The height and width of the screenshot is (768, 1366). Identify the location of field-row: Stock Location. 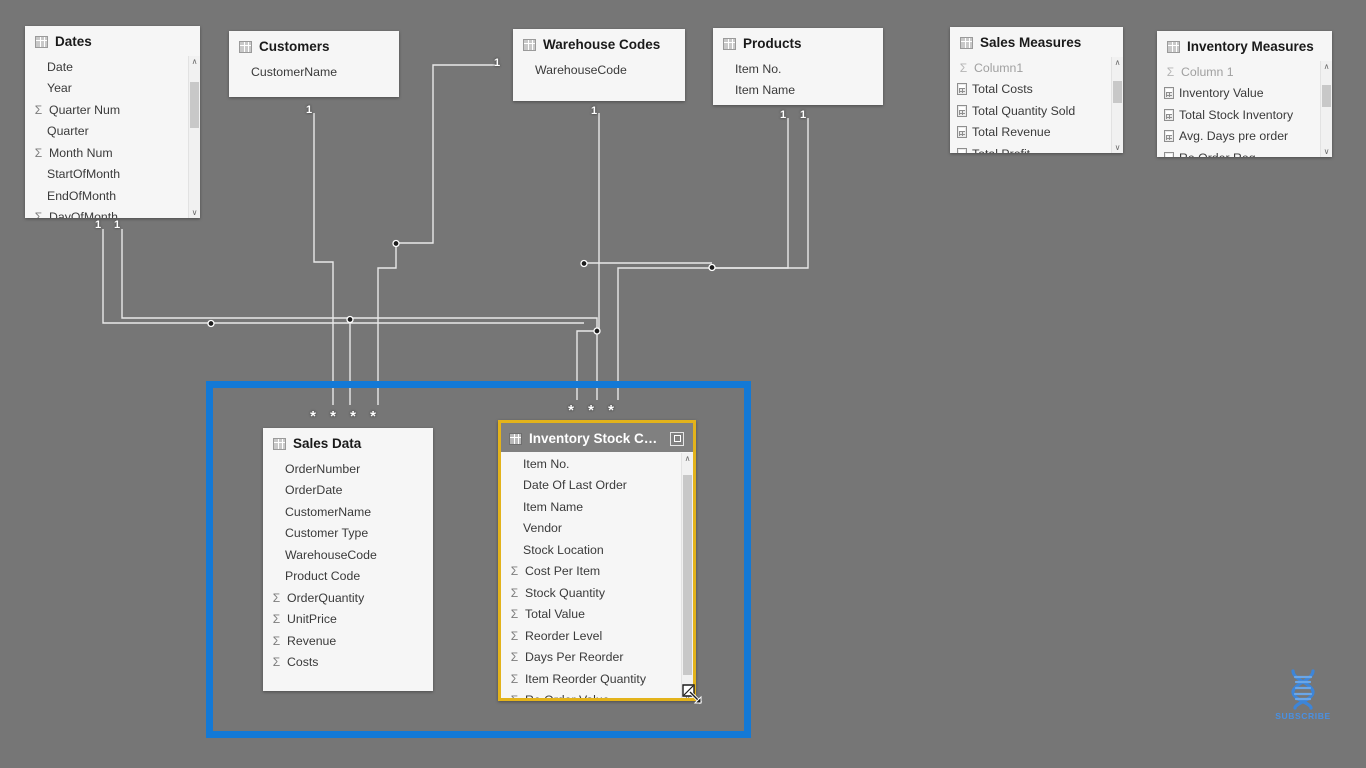
(597, 550).